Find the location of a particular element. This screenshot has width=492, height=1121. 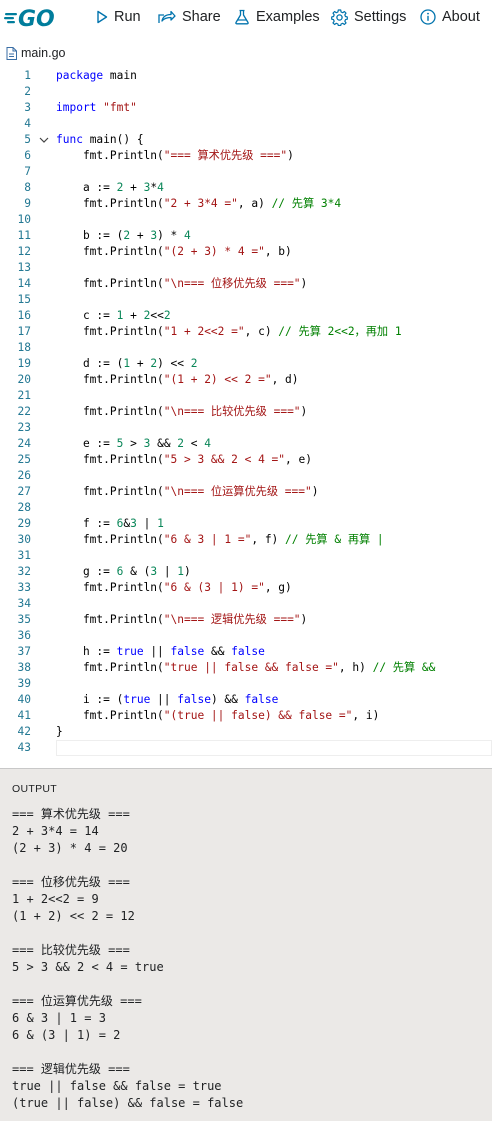

code-text: g := 6 & (3 | 1) is located at coordinates (123, 571).